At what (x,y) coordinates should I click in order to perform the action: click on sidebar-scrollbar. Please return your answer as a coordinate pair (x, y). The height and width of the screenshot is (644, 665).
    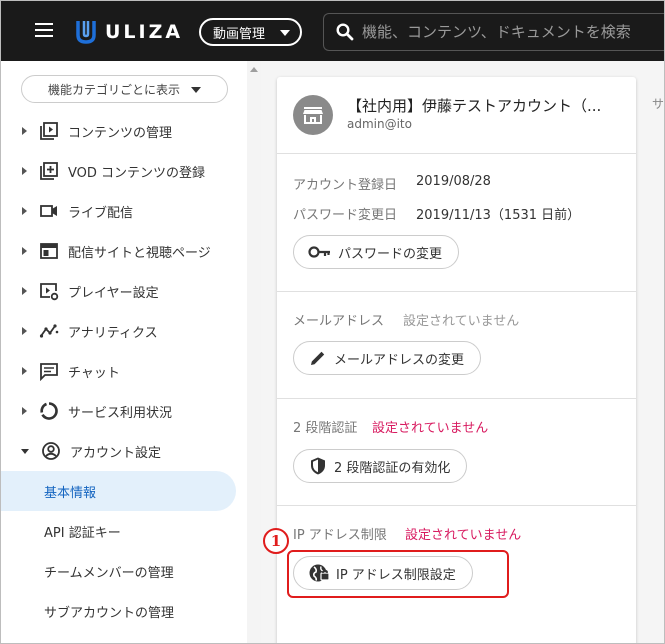
    Looking at the image, I should click on (254, 352).